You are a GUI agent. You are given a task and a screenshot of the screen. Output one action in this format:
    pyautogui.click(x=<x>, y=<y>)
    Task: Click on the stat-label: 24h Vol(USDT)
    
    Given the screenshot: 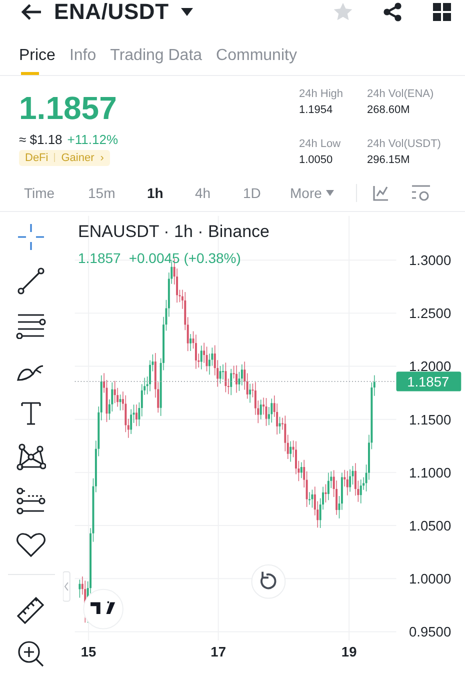 What is the action you would take?
    pyautogui.click(x=404, y=144)
    